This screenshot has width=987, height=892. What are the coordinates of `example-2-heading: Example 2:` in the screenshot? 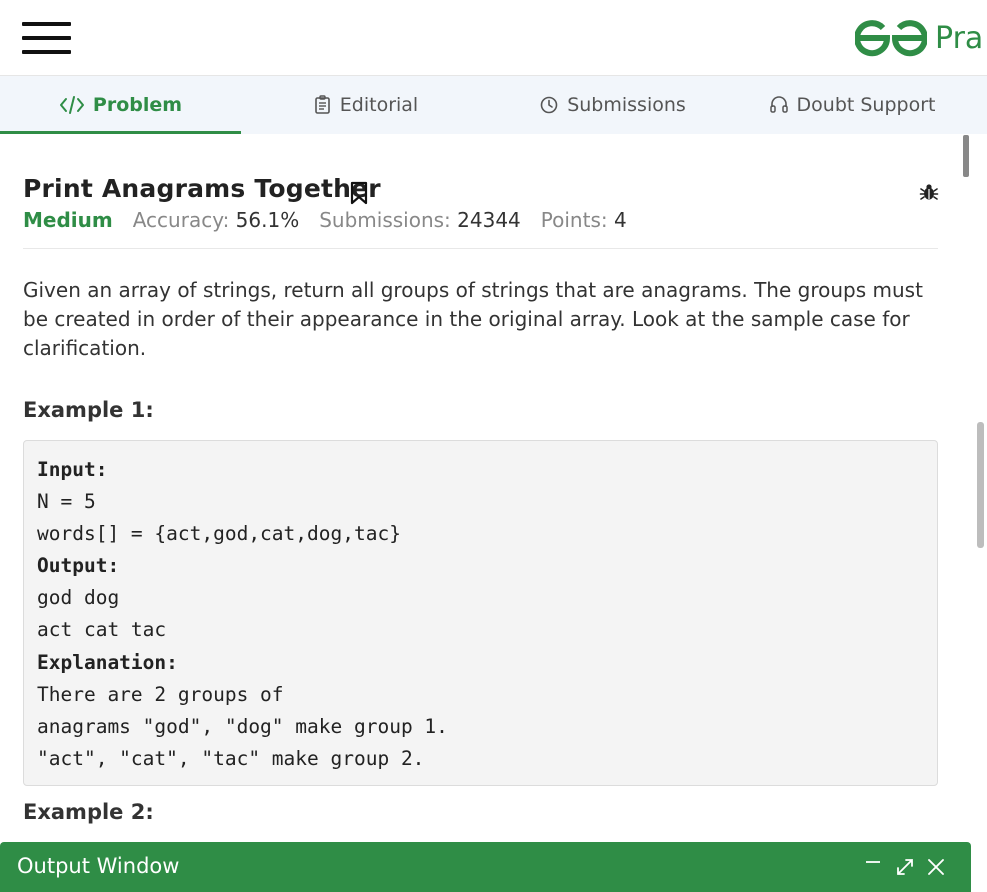 It's located at (88, 812).